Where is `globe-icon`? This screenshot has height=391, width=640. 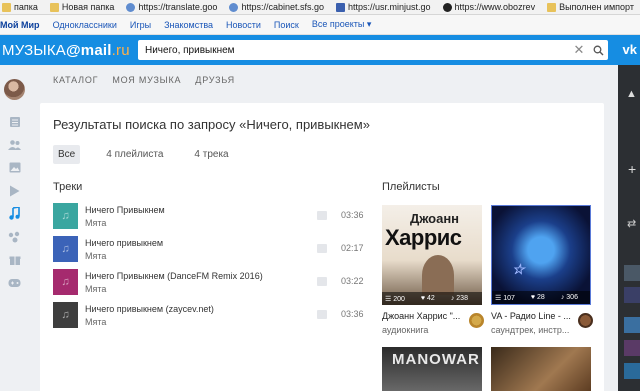
globe-icon is located at coordinates (234, 7).